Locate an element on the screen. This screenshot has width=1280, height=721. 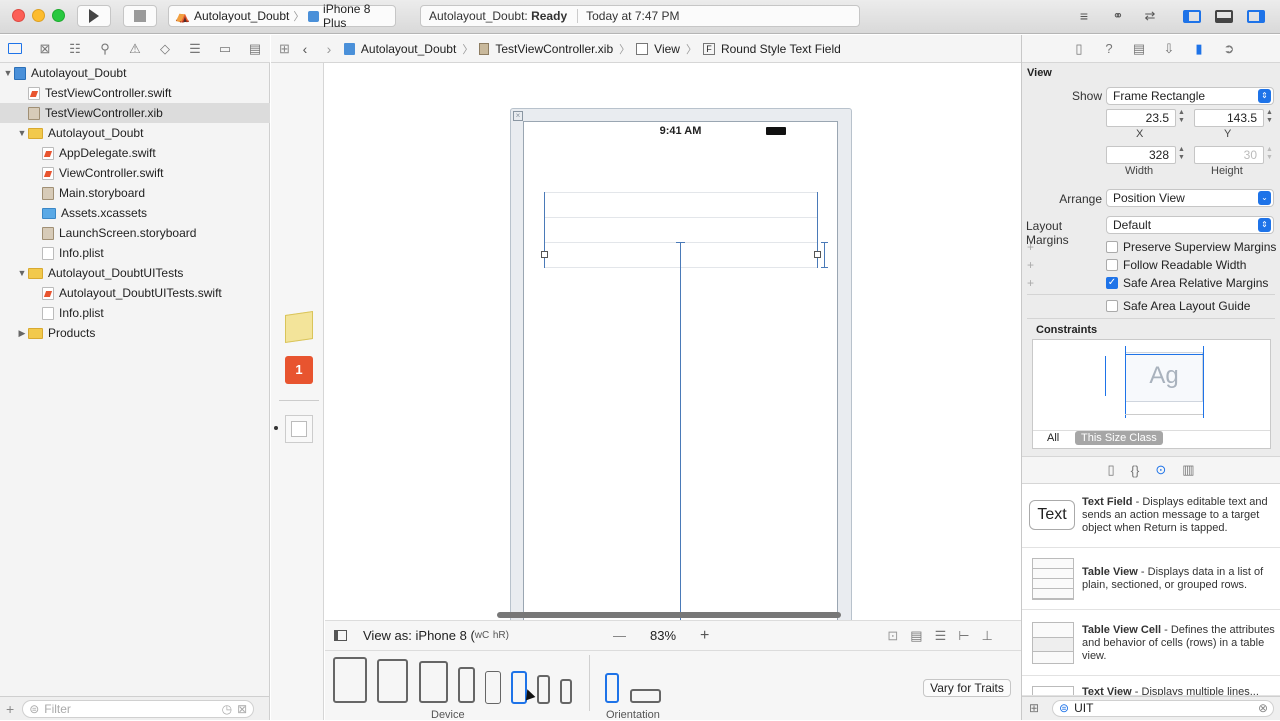
standard-editor-button: ≡ is located at coordinates (1084, 16).